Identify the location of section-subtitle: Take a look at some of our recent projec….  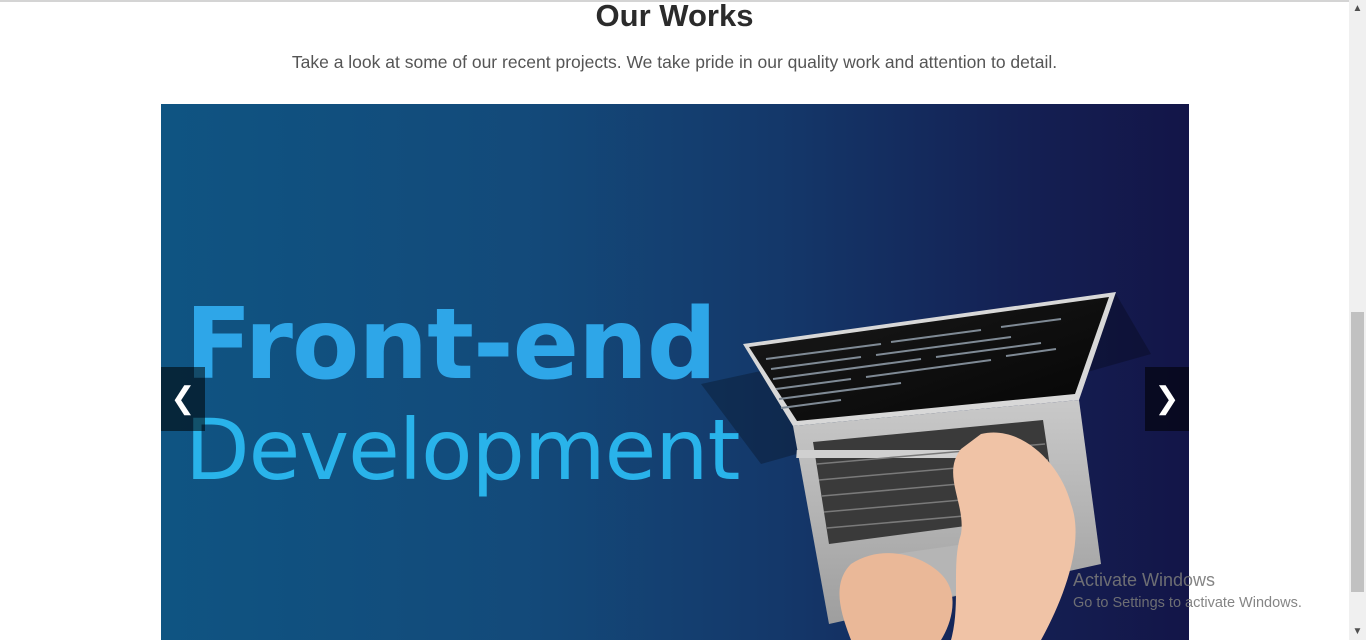
(674, 62).